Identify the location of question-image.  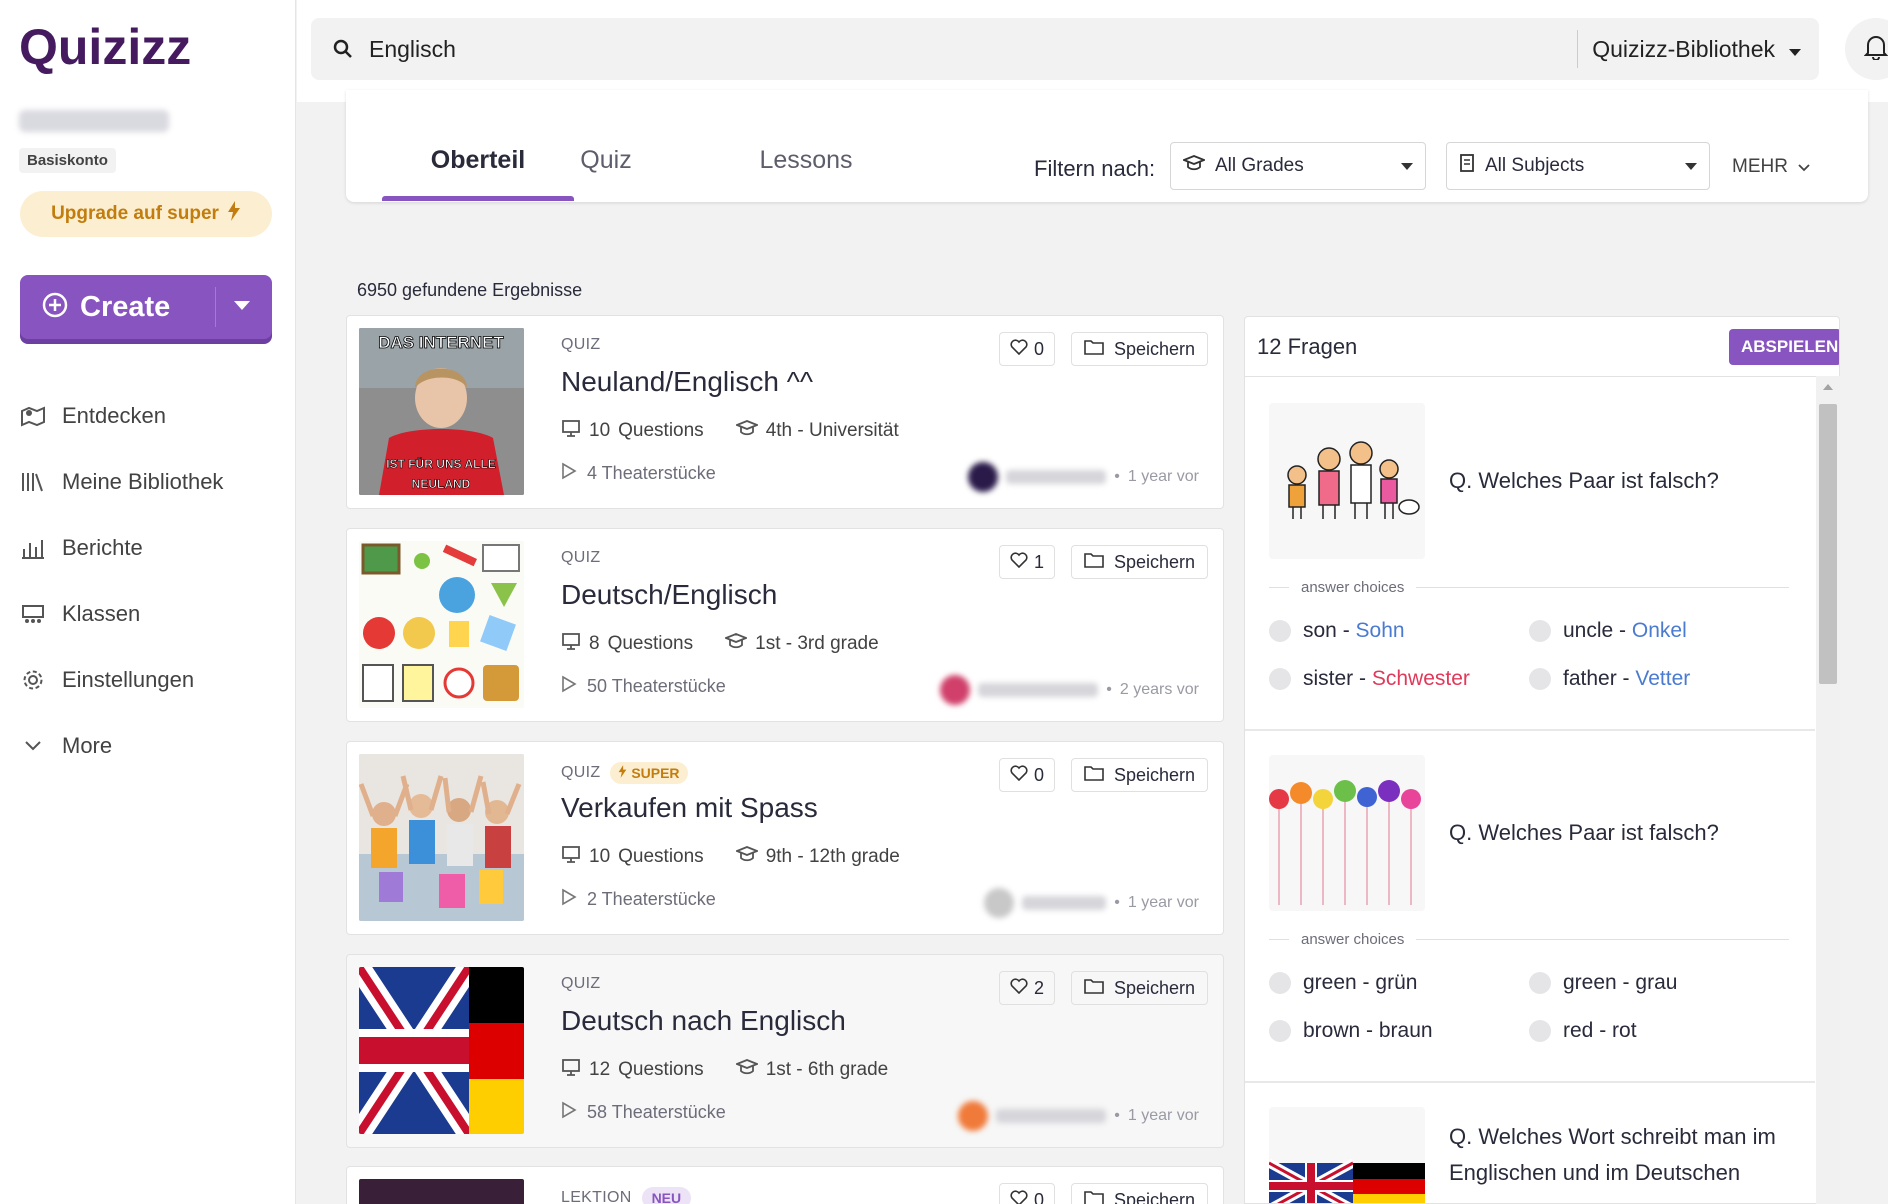
(1347, 833).